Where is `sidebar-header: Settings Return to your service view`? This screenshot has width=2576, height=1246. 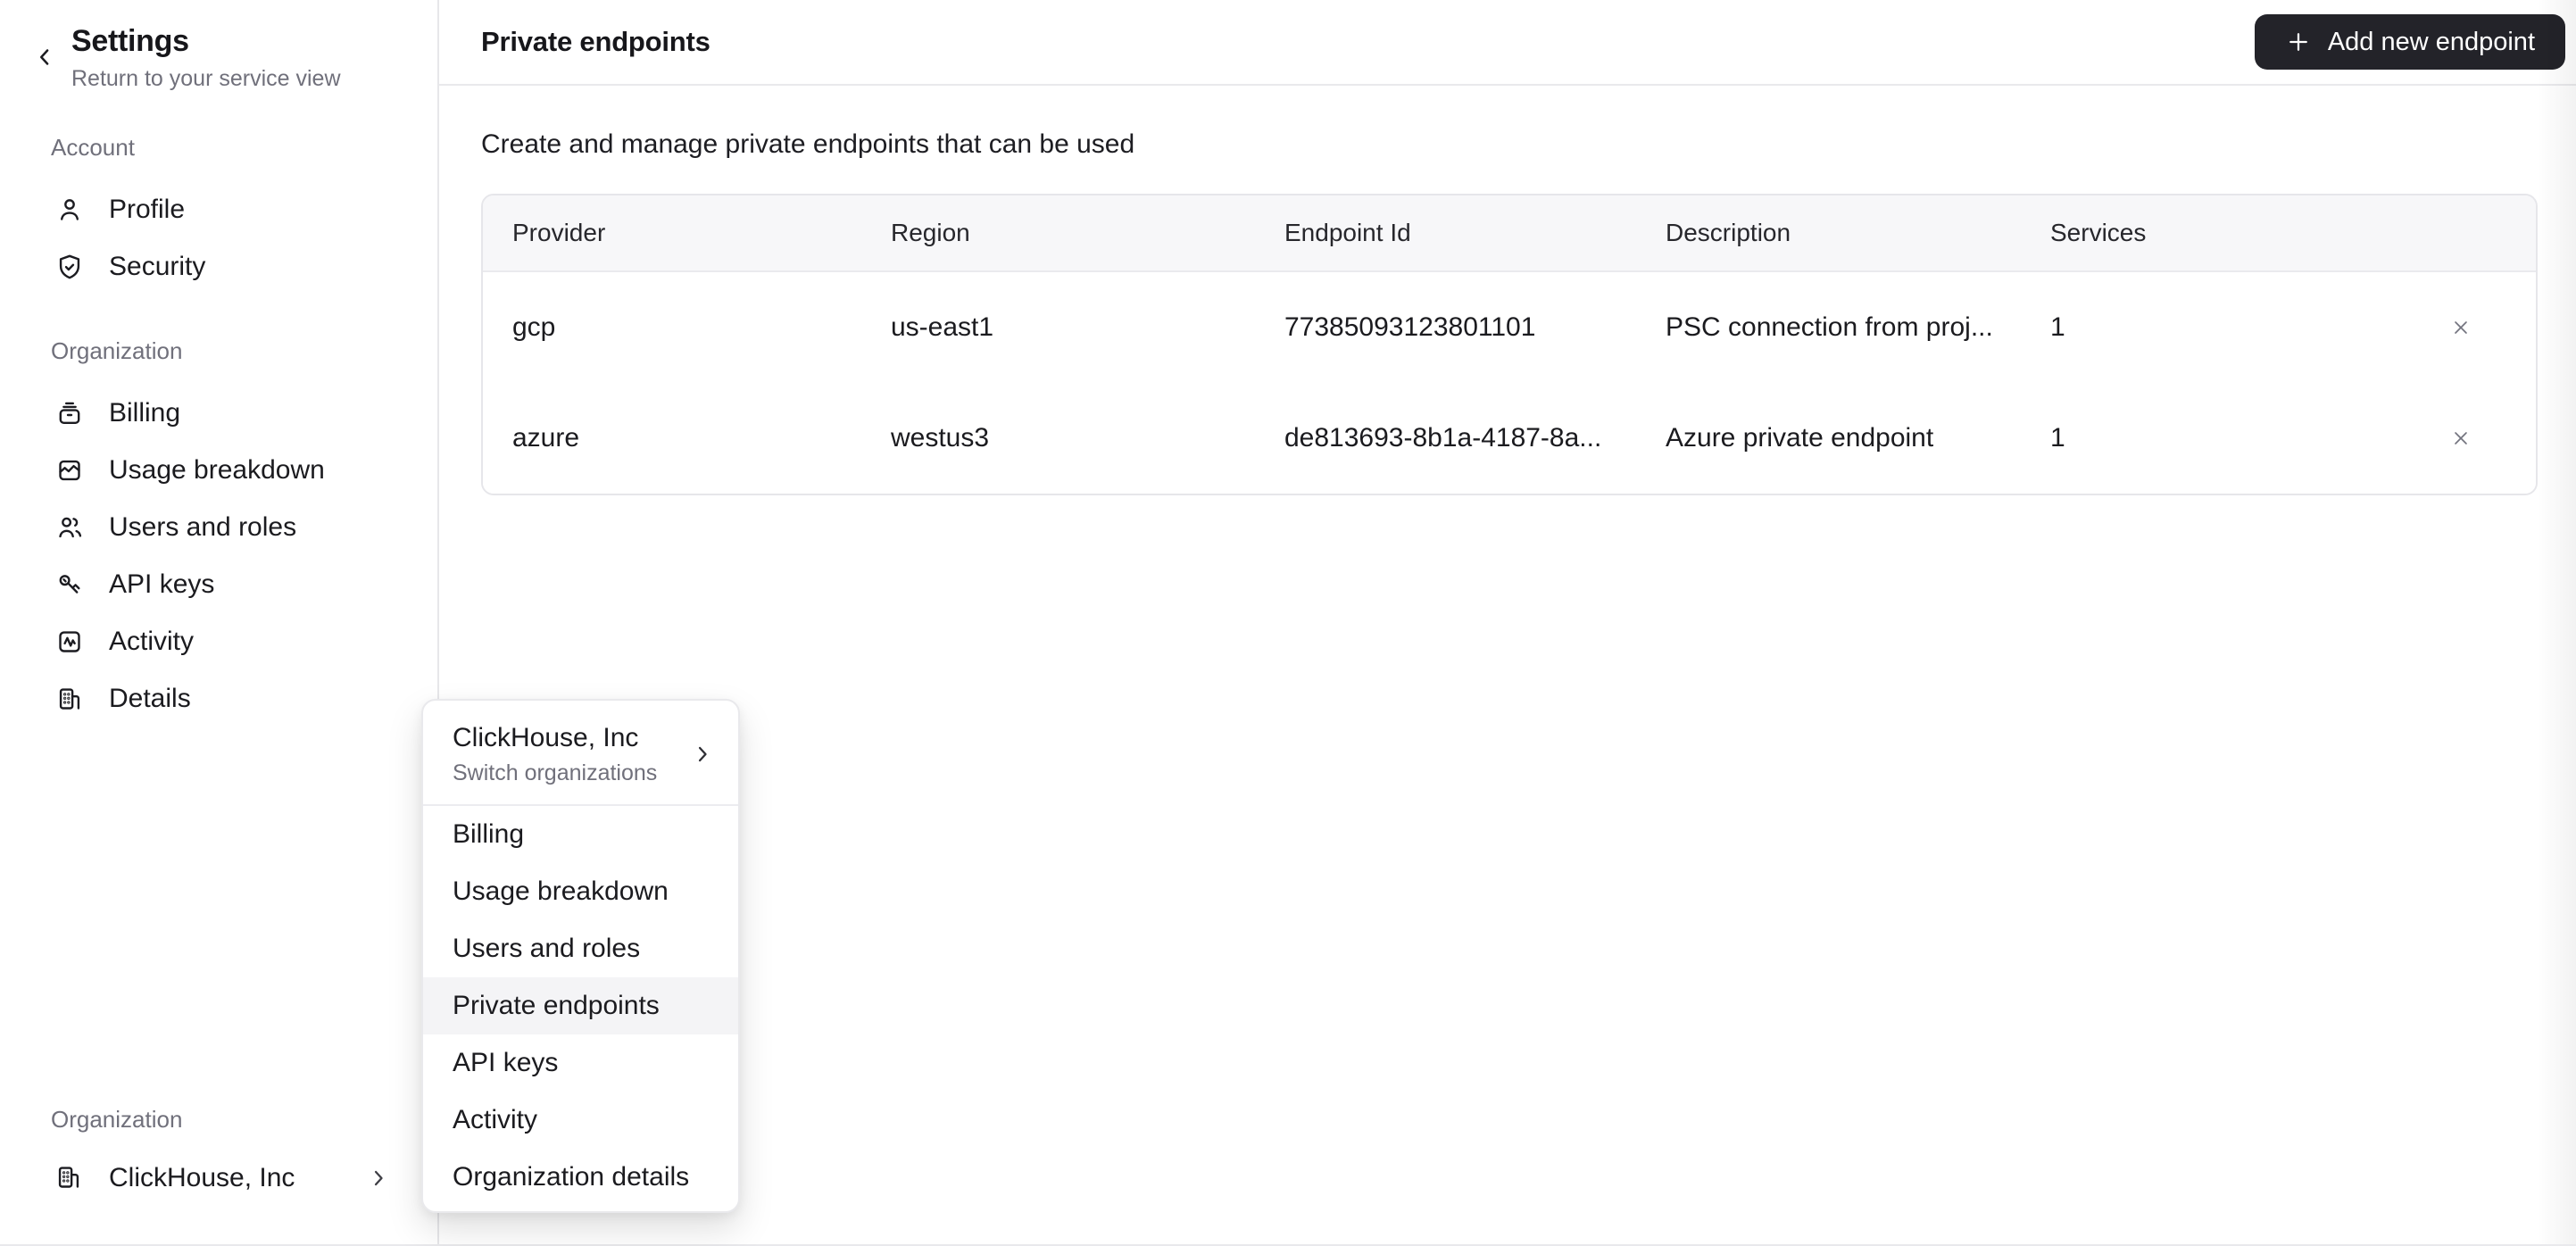 sidebar-header: Settings Return to your service view is located at coordinates (218, 46).